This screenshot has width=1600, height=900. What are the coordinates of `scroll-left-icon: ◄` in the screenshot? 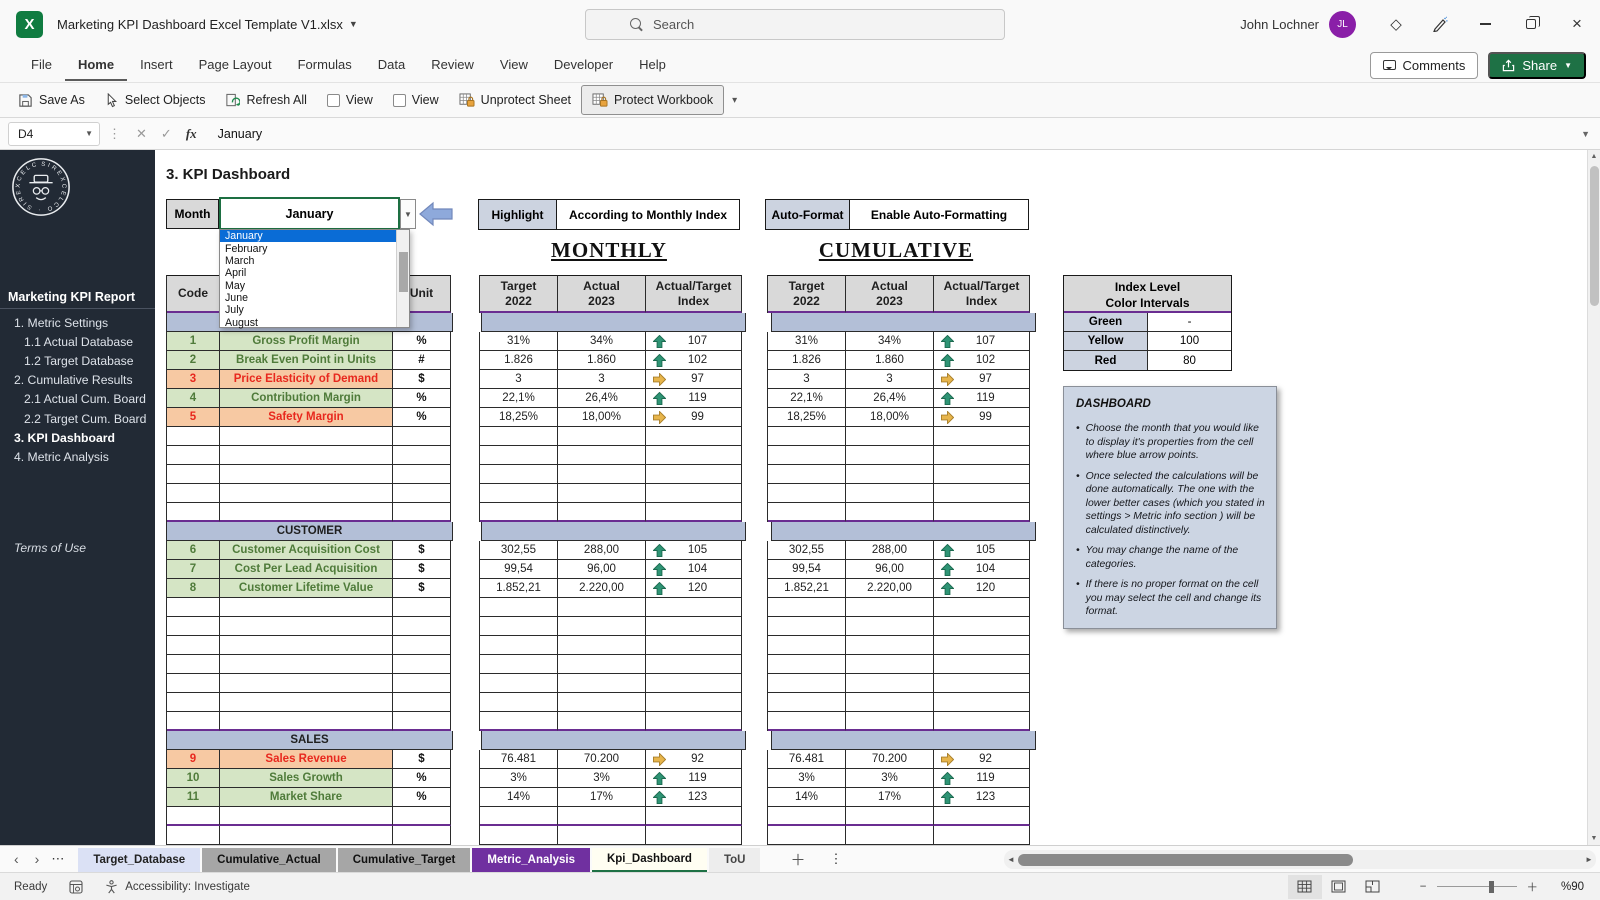 It's located at (1011, 859).